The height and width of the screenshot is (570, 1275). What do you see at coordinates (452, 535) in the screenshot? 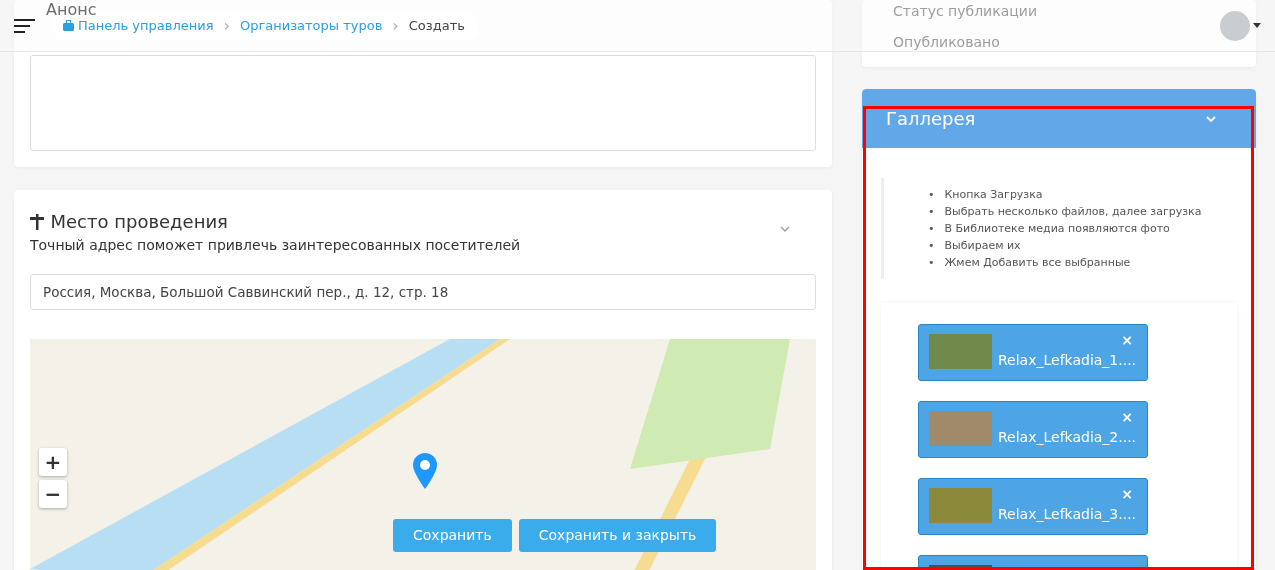
I see `save-button: Сохранить` at bounding box center [452, 535].